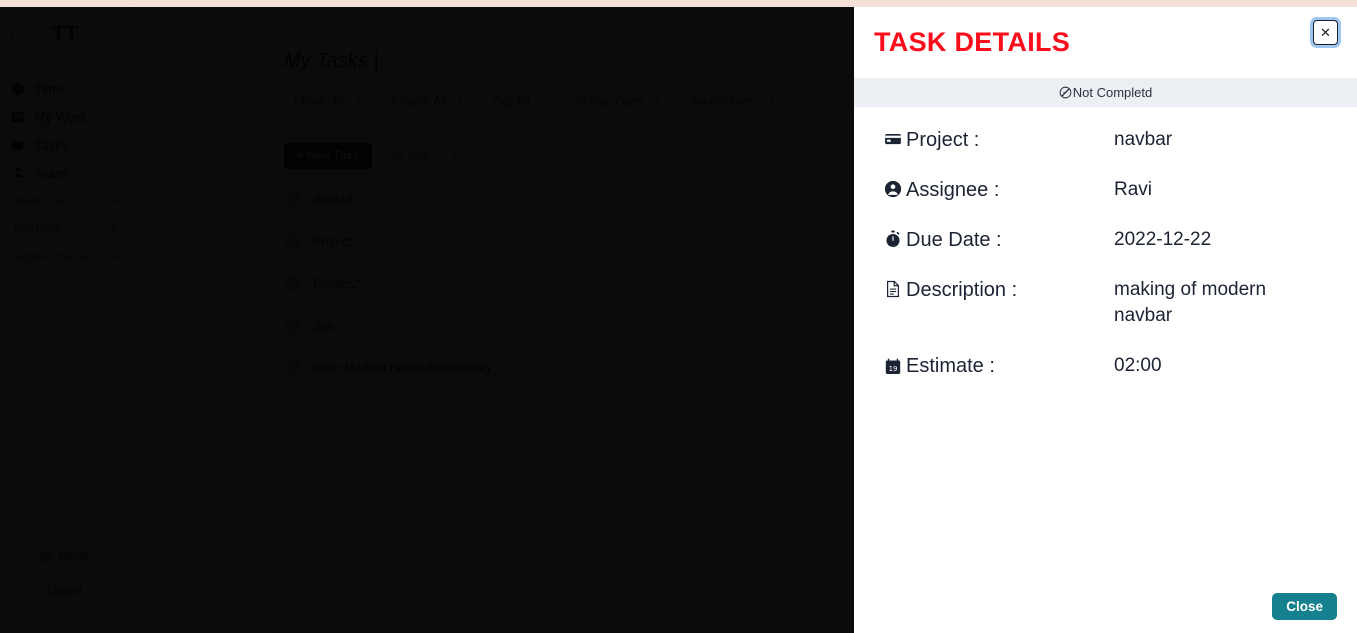 The height and width of the screenshot is (633, 1357). I want to click on filter-status: Status: Open ▾, so click(618, 102).